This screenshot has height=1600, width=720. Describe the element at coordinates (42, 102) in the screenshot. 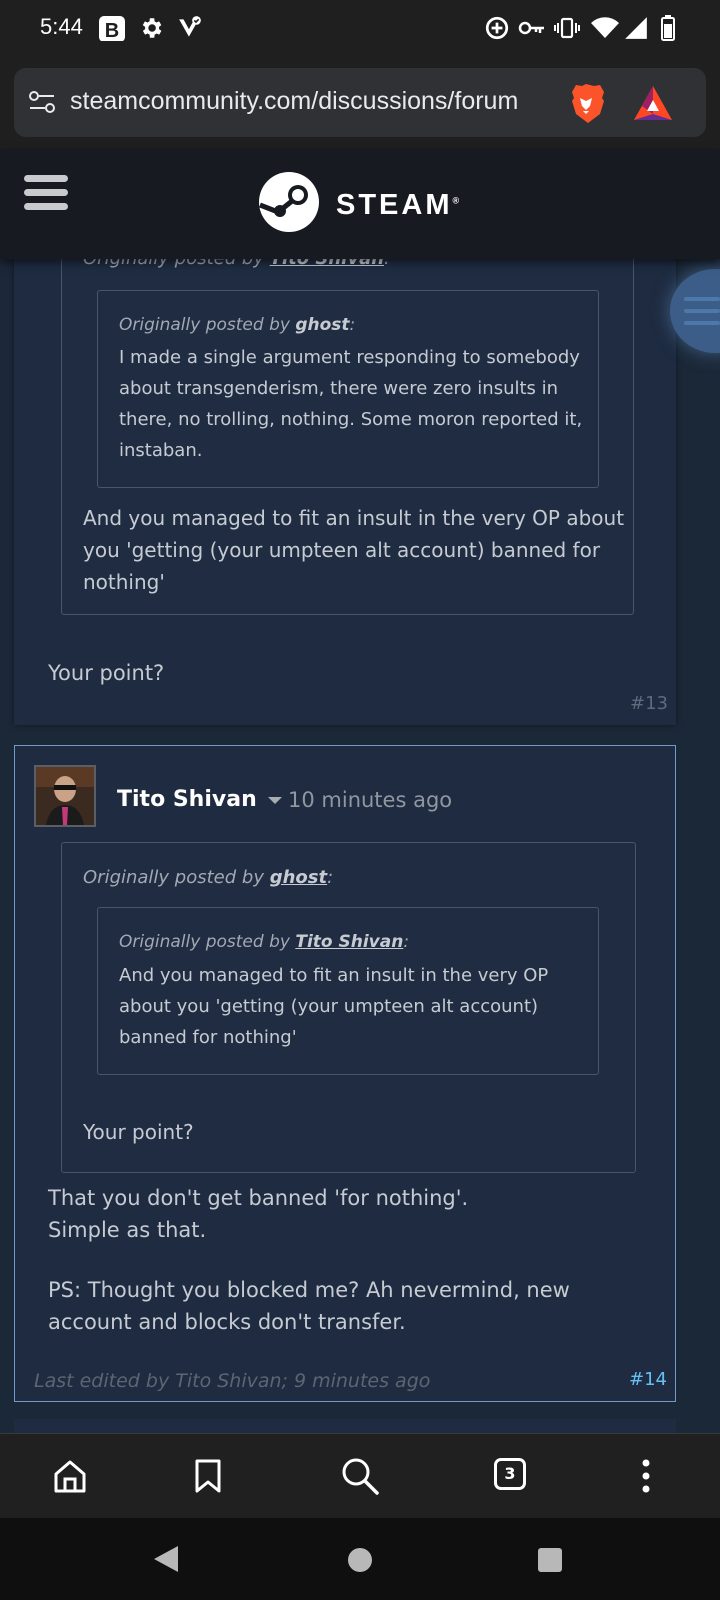

I see `site-settings-icon` at that location.